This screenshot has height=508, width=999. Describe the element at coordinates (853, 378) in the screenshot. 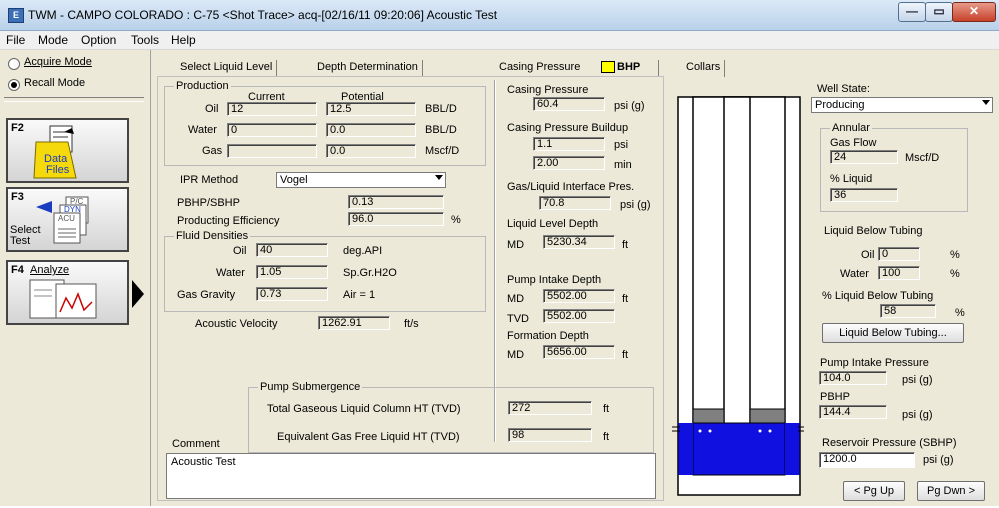

I see `pip-field: 104.0` at that location.